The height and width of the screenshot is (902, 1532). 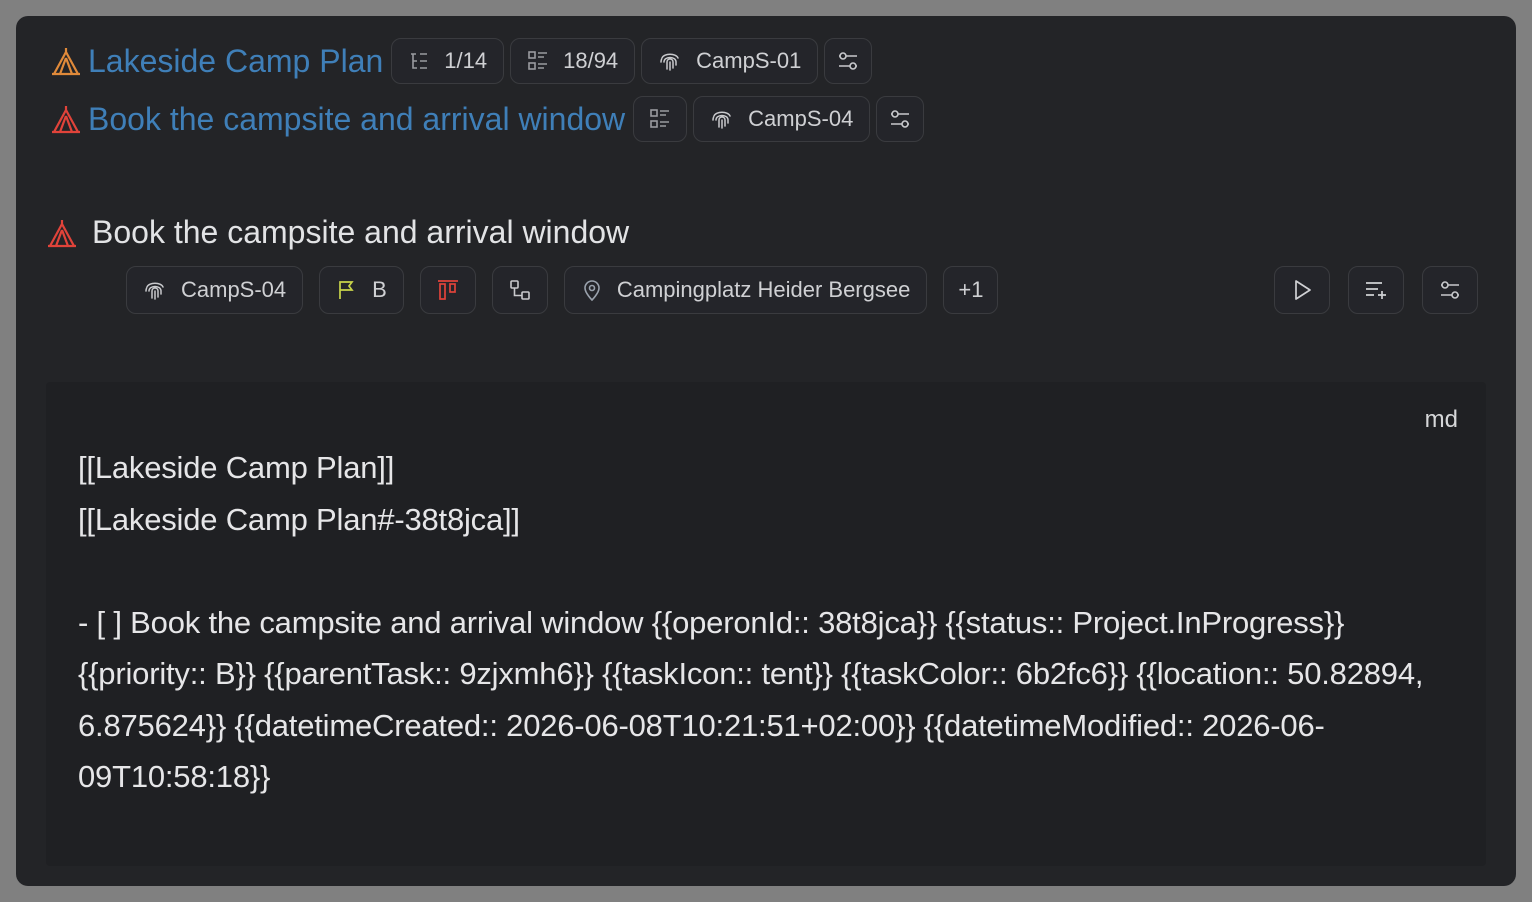 I want to click on task-header: Book the campsite and arrival window, so click(x=337, y=232).